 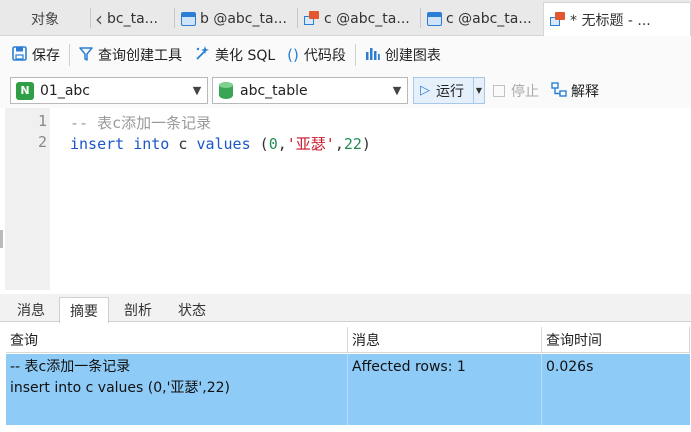 What do you see at coordinates (245, 56) in the screenshot?
I see `beautify-sql-label: 美化 SQL` at bounding box center [245, 56].